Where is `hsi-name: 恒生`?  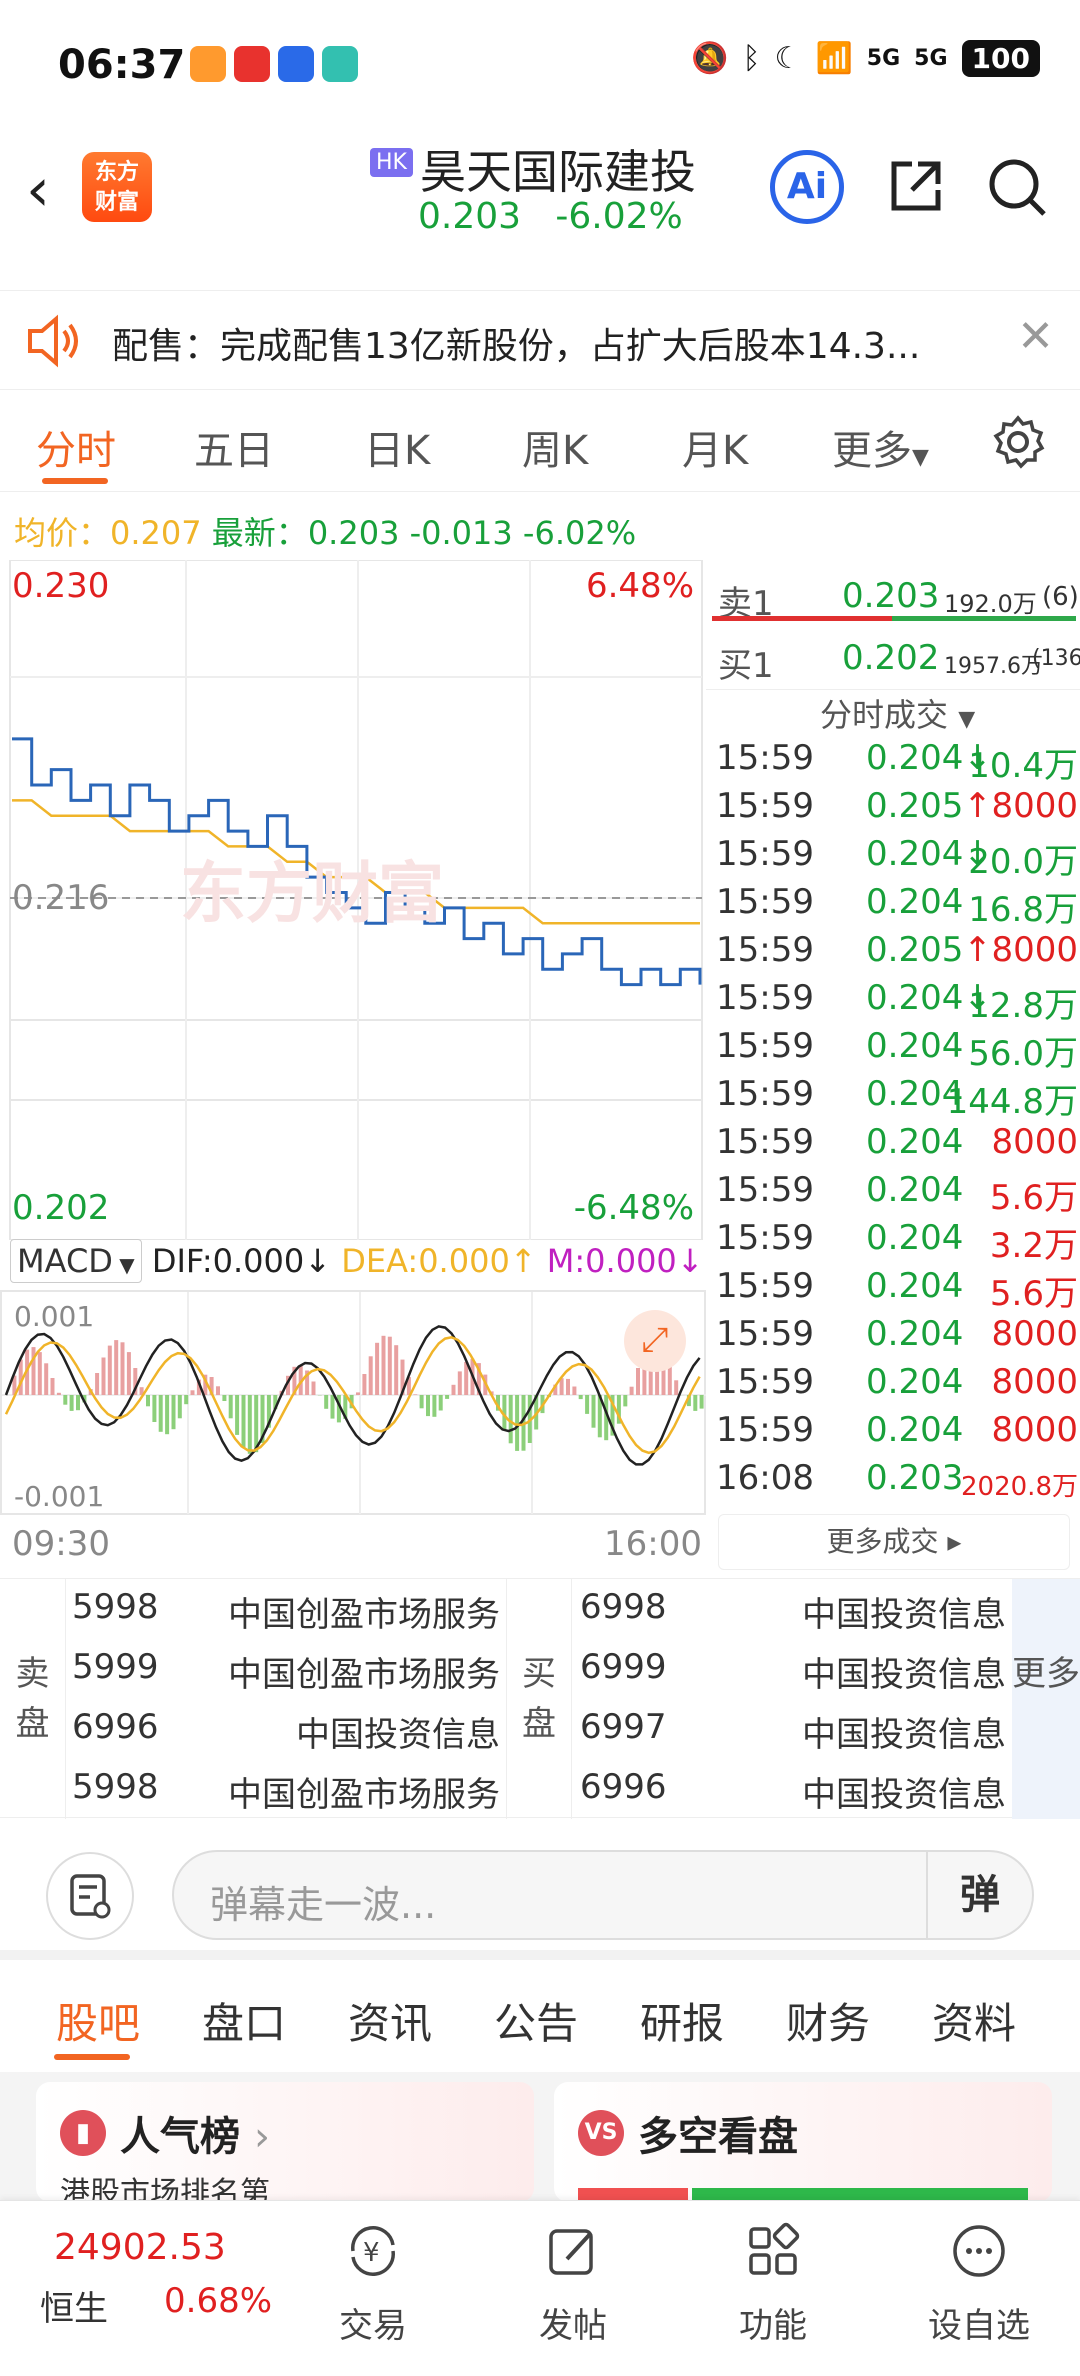 hsi-name: 恒生 is located at coordinates (74, 2305).